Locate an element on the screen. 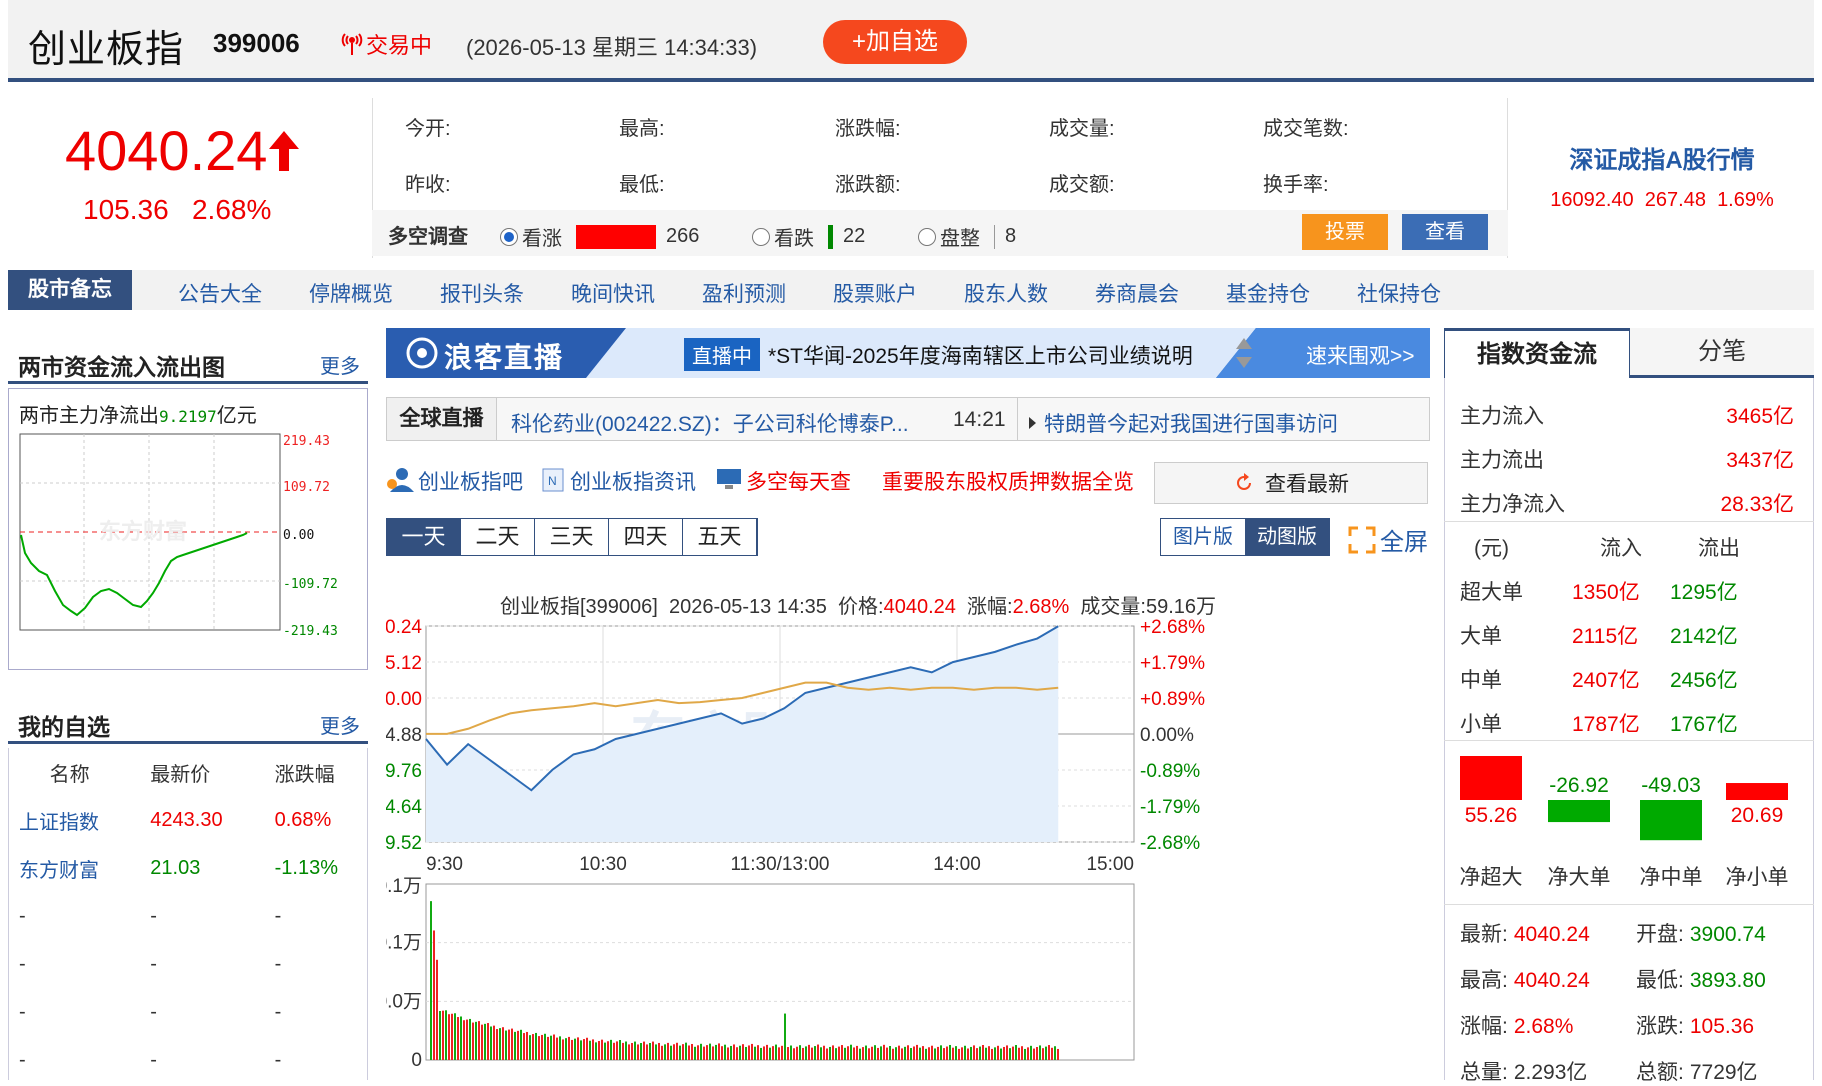 This screenshot has width=1822, height=1086. szcz-quote: 深证成指A股行情 16092.40 267.48 1.69% is located at coordinates (1662, 173).